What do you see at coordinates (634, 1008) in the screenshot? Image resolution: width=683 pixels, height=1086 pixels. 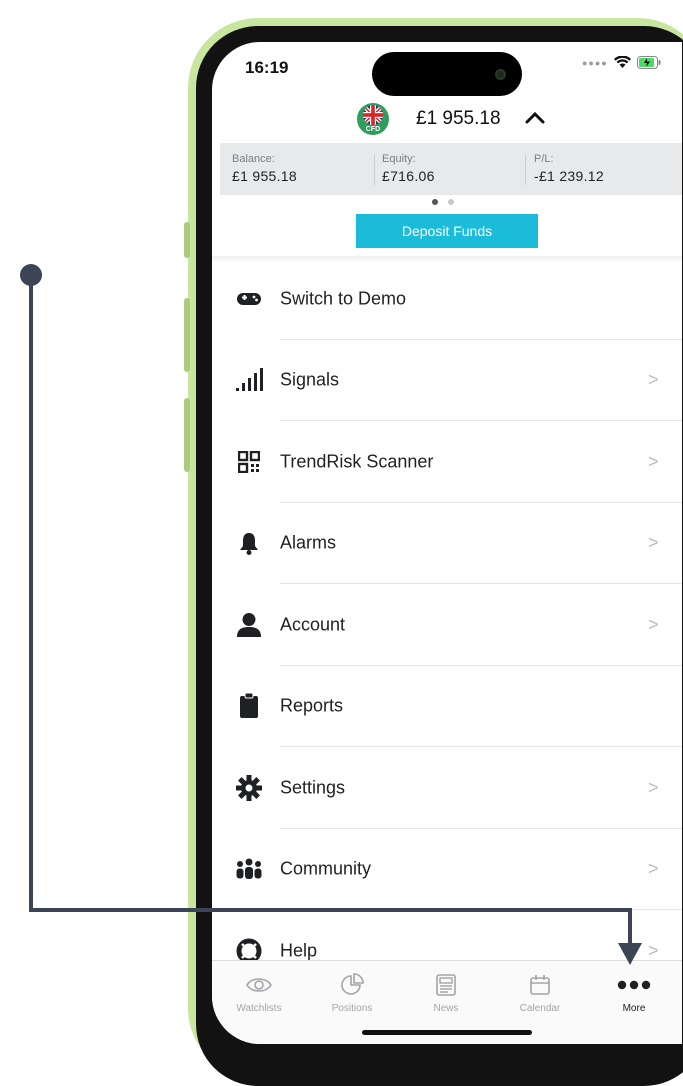 I see `tab-label: More` at bounding box center [634, 1008].